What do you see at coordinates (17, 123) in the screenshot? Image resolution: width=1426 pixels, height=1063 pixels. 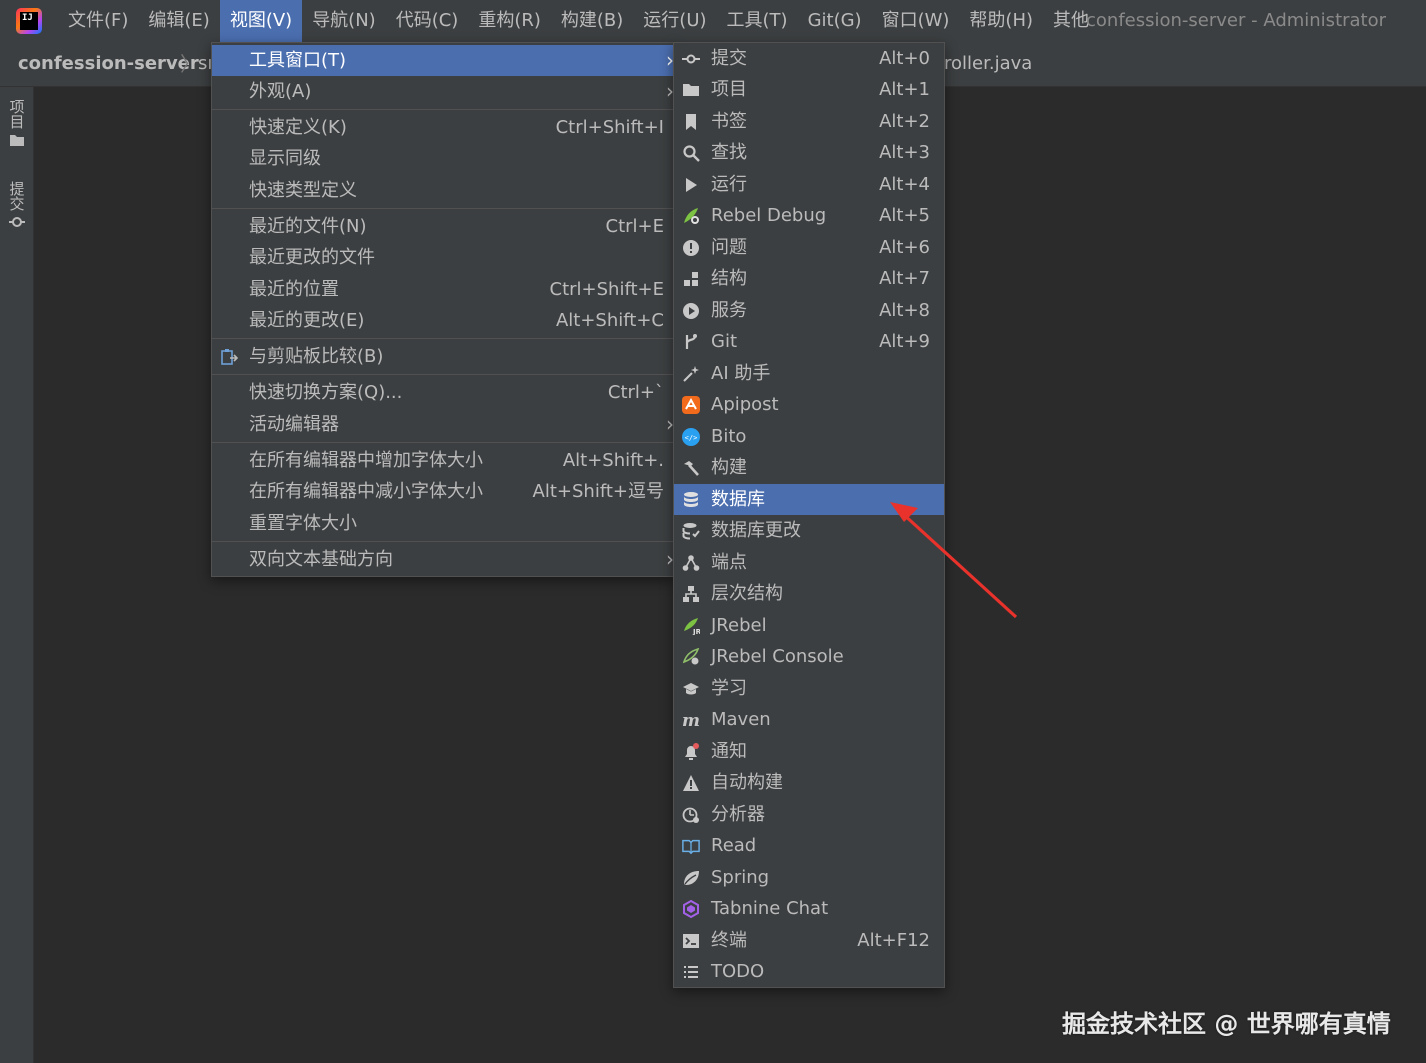 I see `stripe-project-button: 项目` at bounding box center [17, 123].